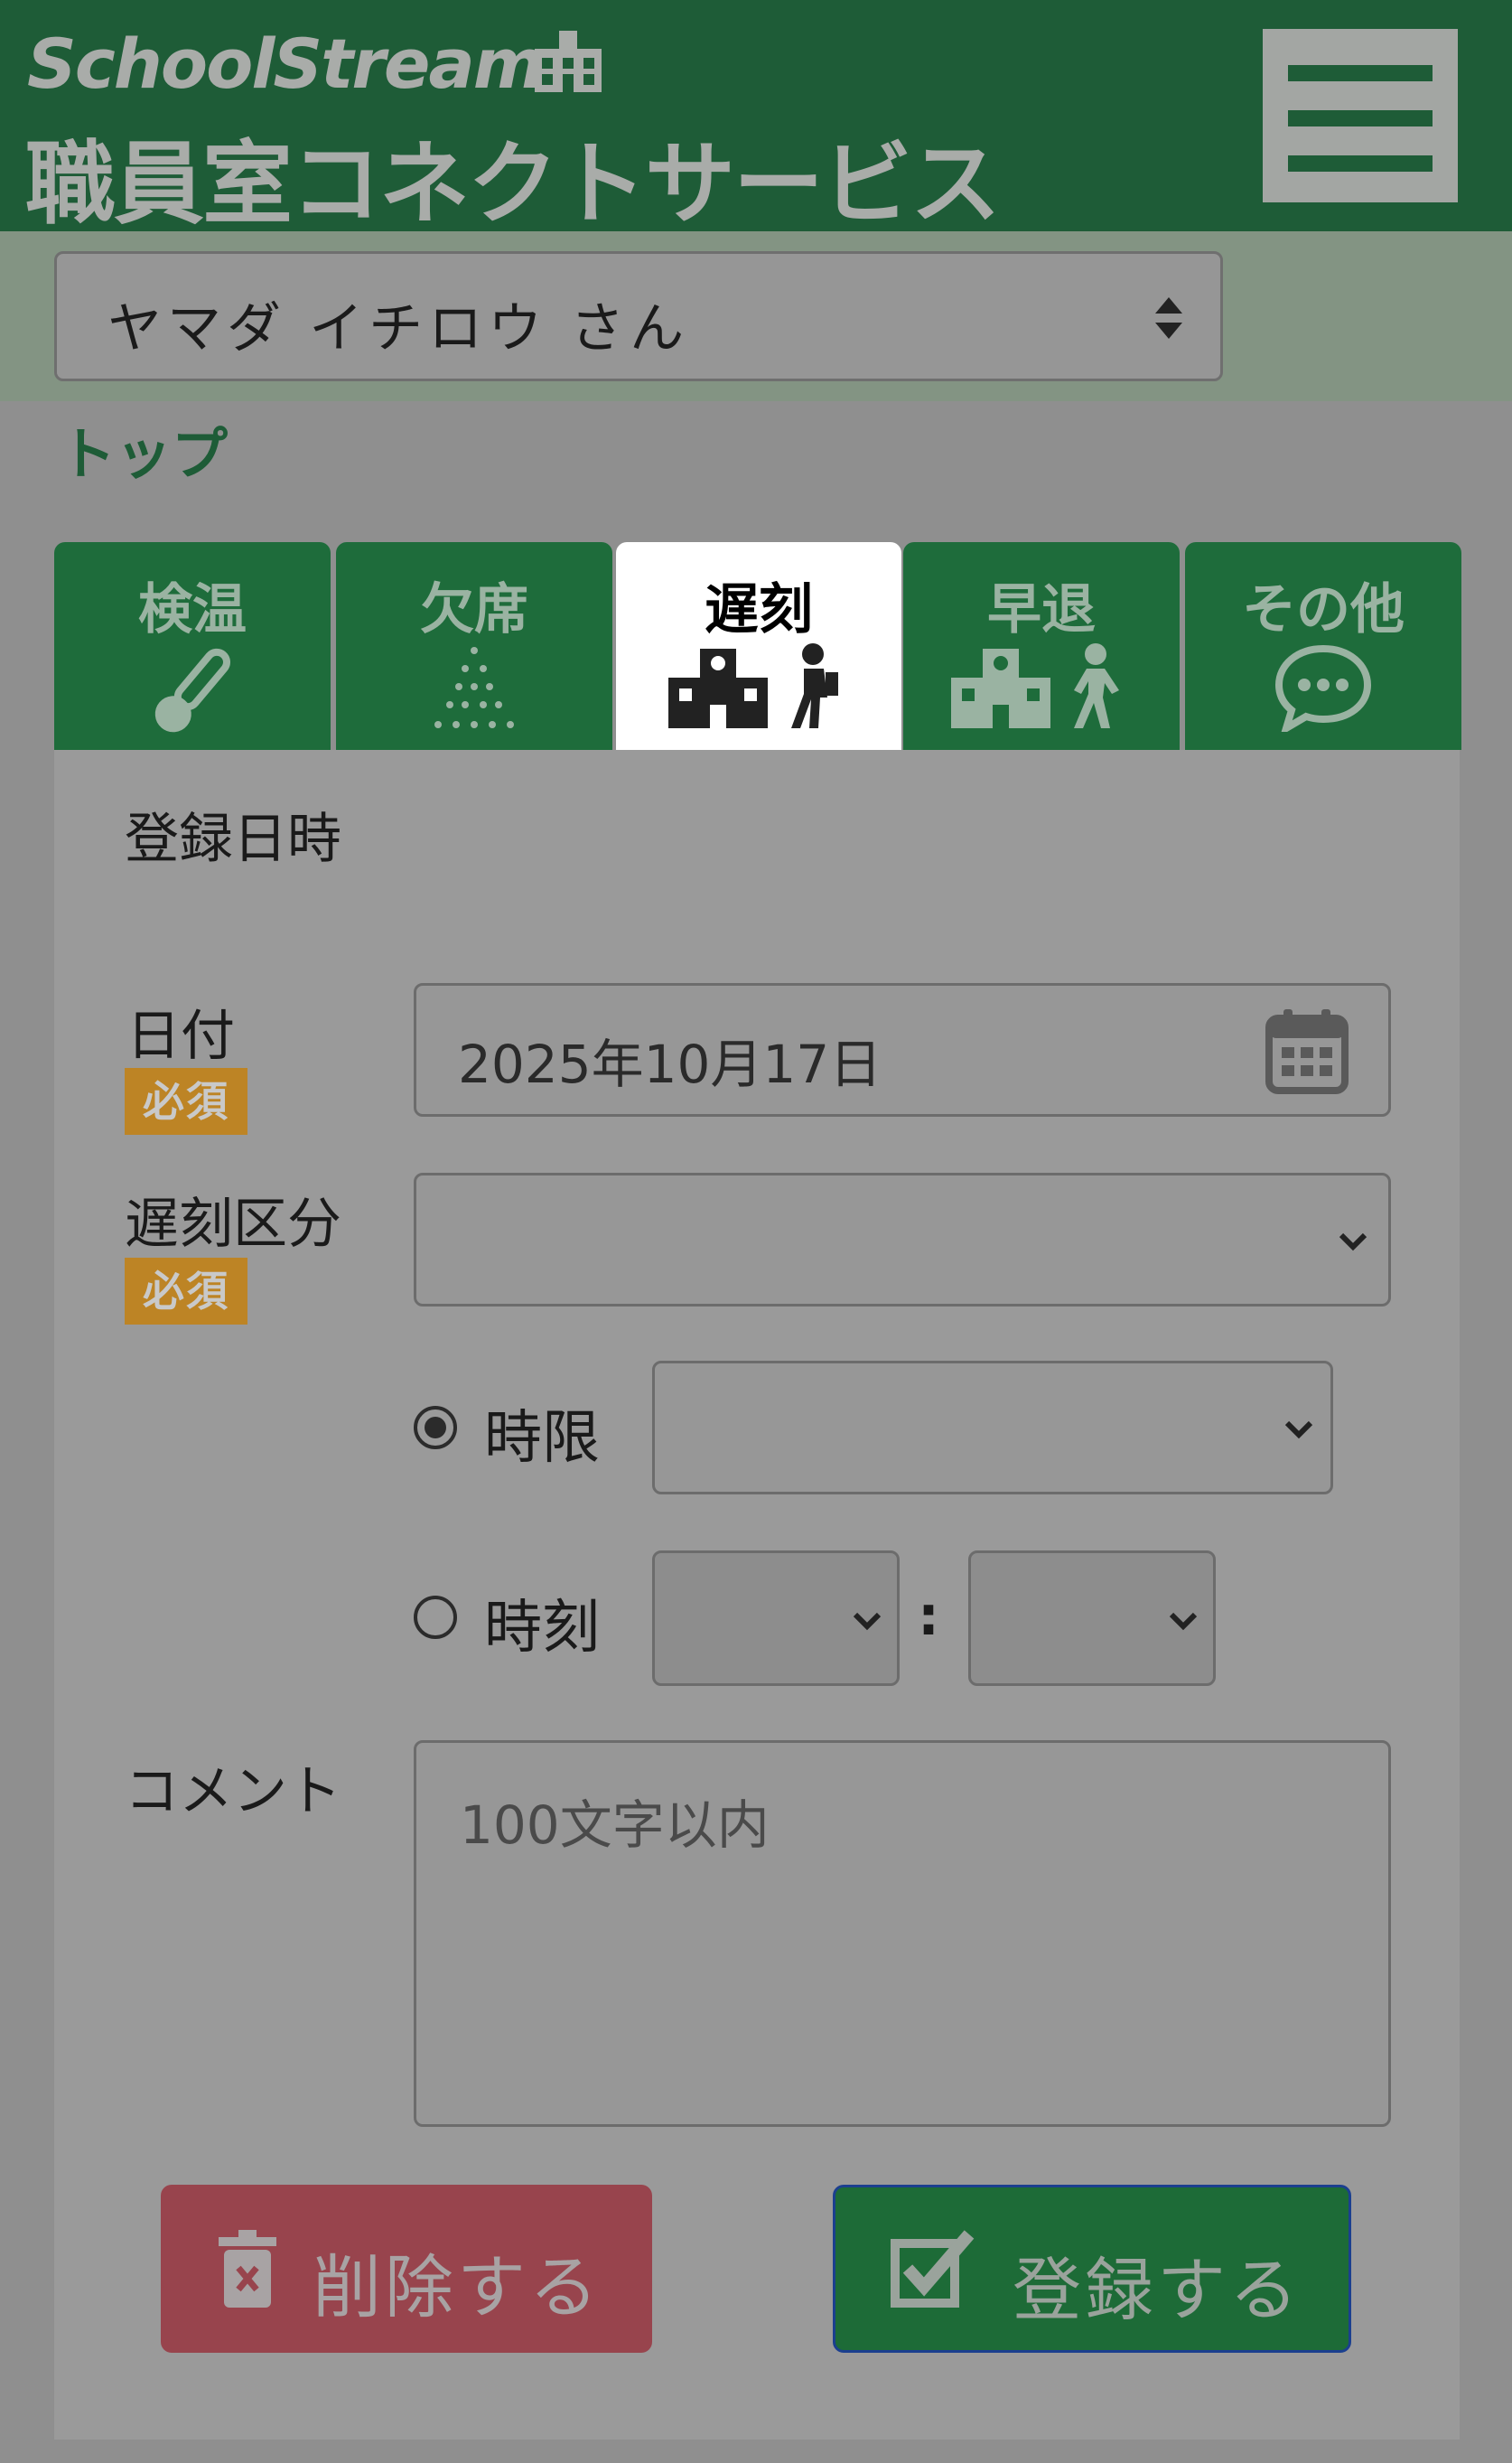 The width and height of the screenshot is (1512, 2463). What do you see at coordinates (1168, 318) in the screenshot?
I see `sort-arrows-icon` at bounding box center [1168, 318].